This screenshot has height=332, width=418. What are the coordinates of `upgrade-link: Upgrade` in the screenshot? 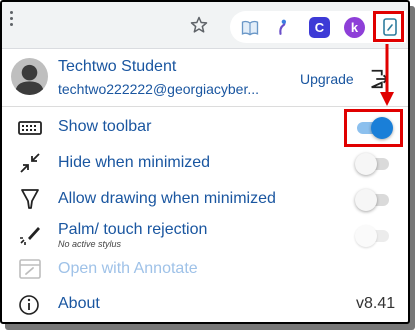 It's located at (327, 79).